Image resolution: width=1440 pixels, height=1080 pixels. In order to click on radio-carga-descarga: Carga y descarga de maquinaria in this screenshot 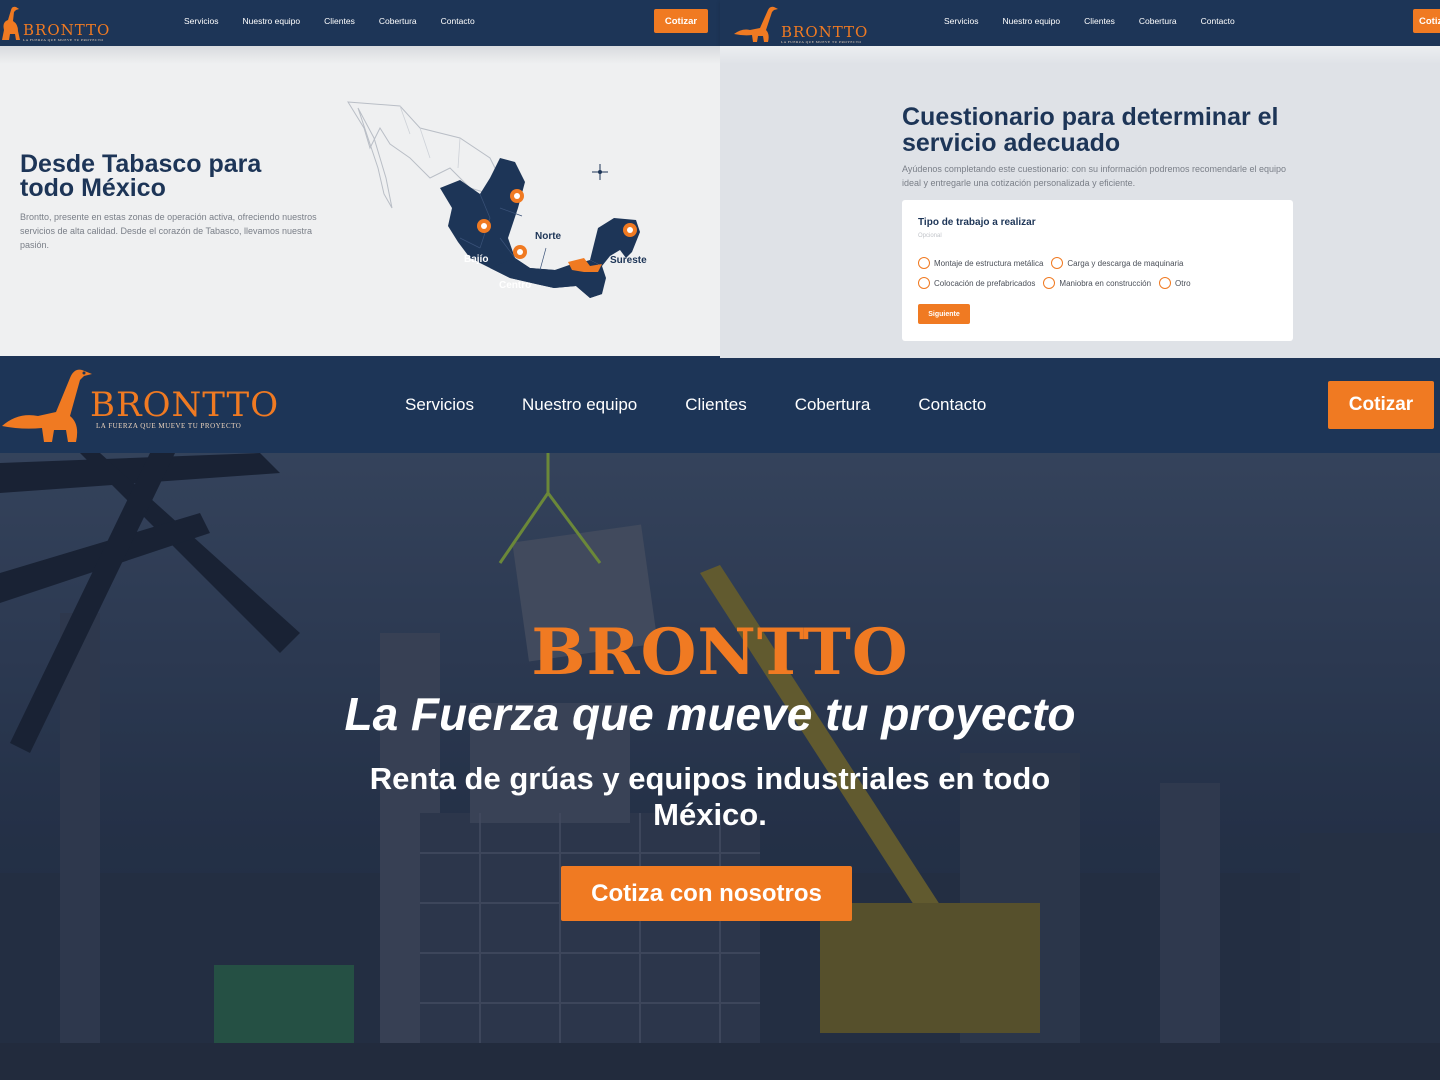, I will do `click(1117, 263)`.